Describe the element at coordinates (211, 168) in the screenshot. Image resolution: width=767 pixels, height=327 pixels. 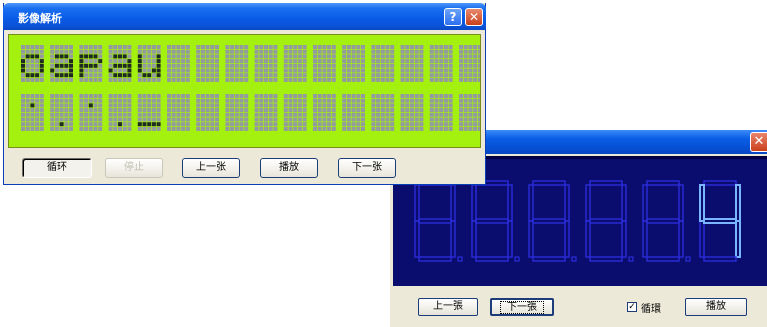
I see `prev-image-button: 上一张` at that location.